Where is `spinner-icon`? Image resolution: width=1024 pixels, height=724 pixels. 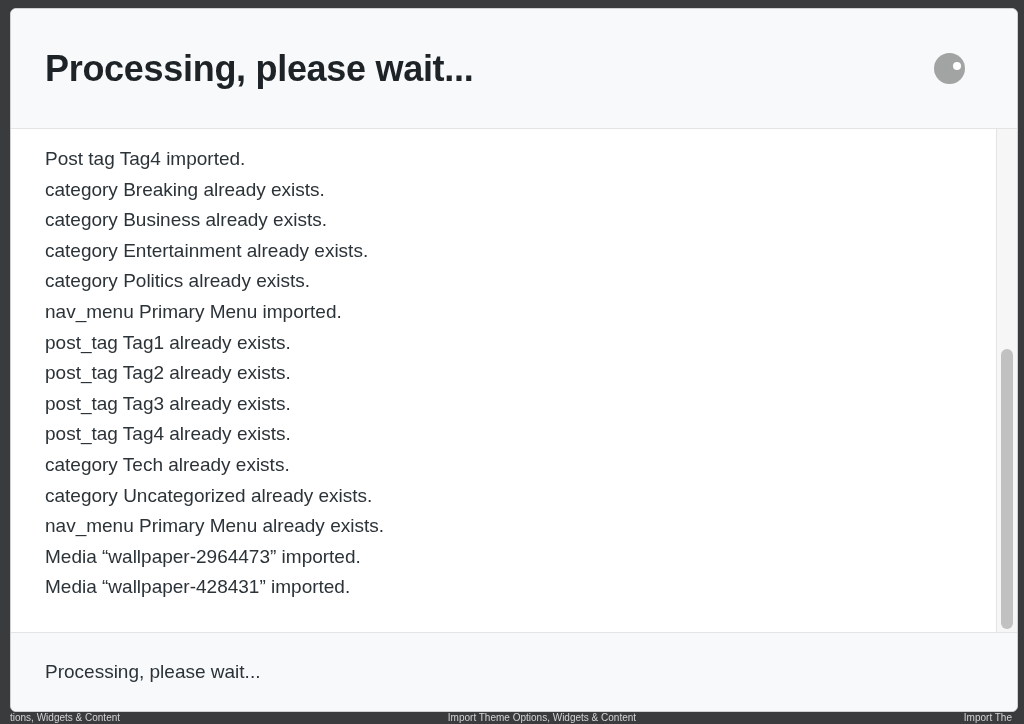
spinner-icon is located at coordinates (949, 68).